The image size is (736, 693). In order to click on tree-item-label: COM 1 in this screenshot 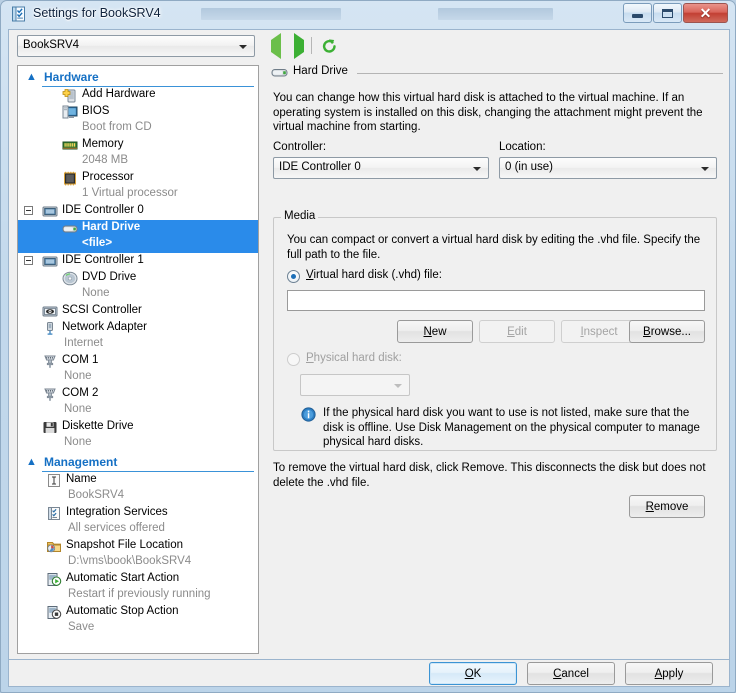, I will do `click(80, 360)`.